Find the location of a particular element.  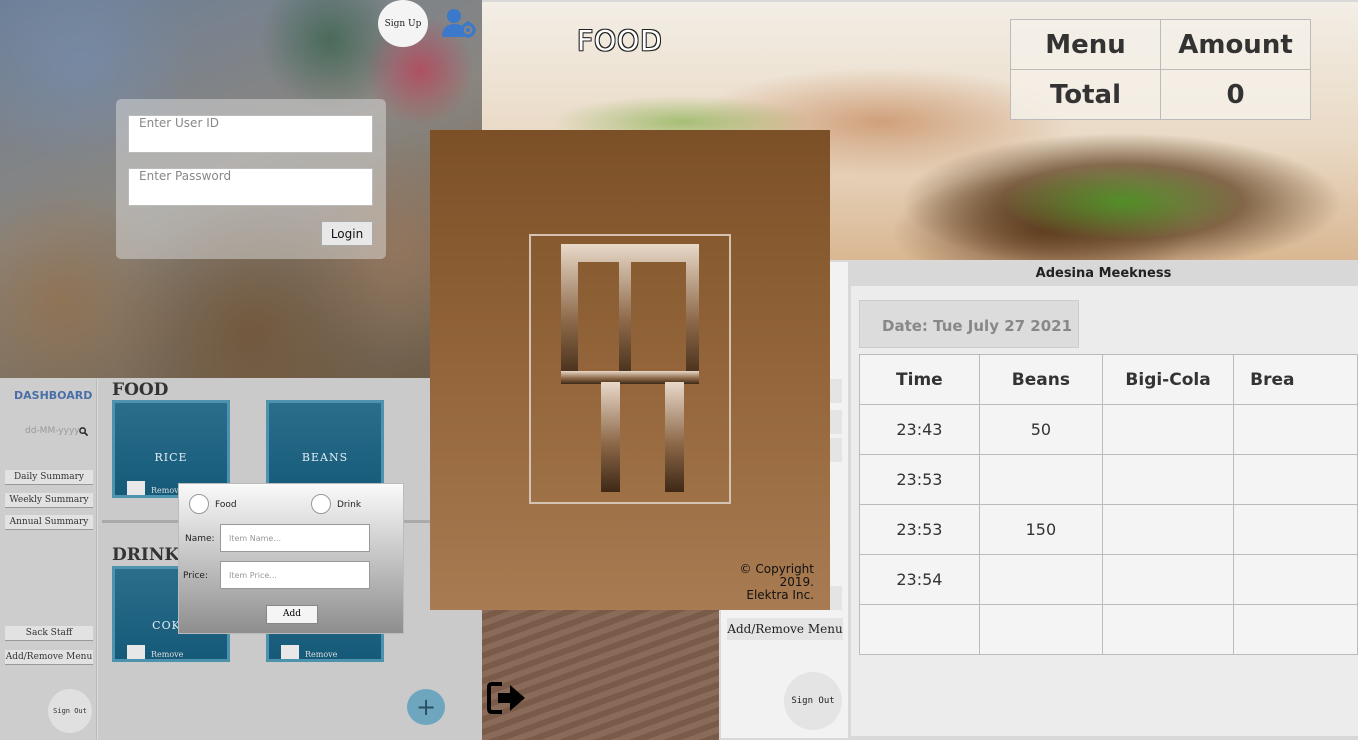

daily-summary-button: Daily Summary is located at coordinates (49, 477).